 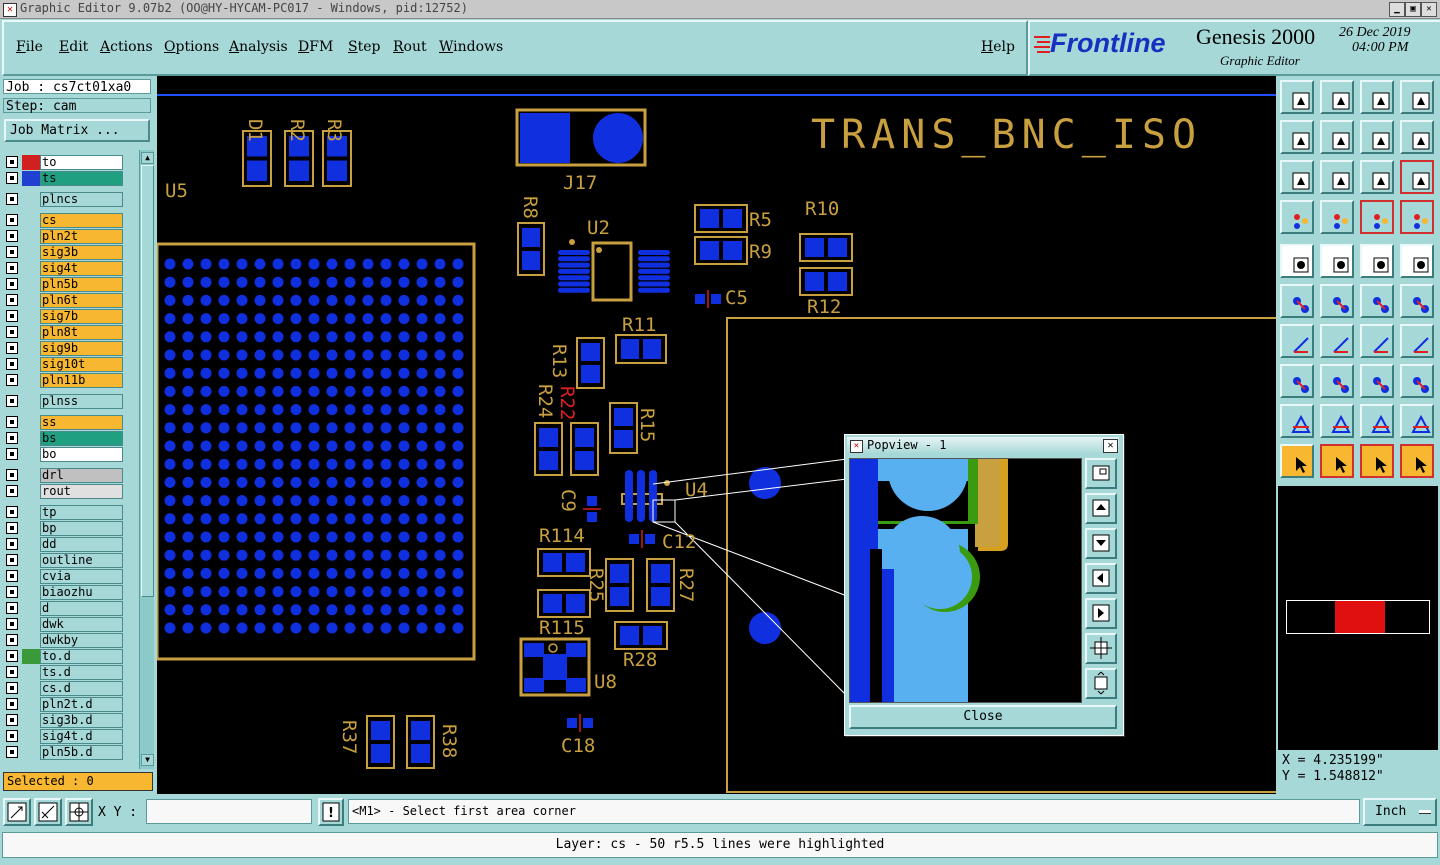 I want to click on layer-name: to, so click(x=81, y=162).